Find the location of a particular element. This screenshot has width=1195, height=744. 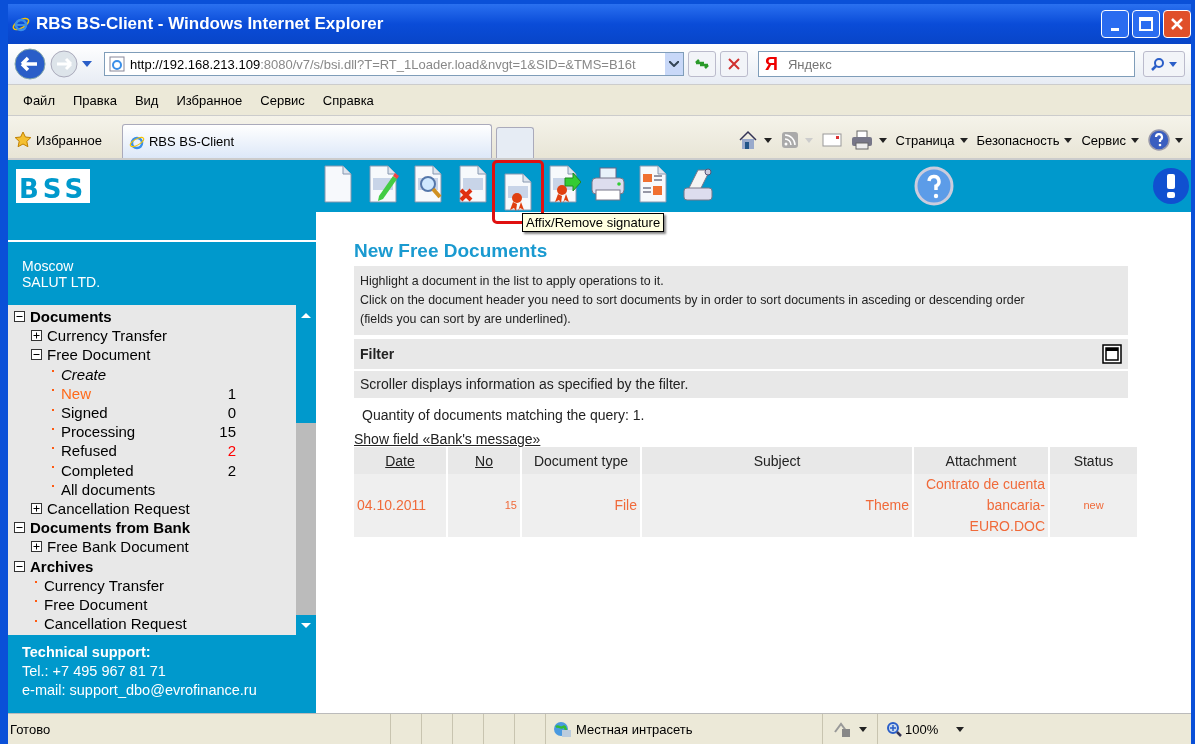

command-menu: Безопасность is located at coordinates (1024, 140).